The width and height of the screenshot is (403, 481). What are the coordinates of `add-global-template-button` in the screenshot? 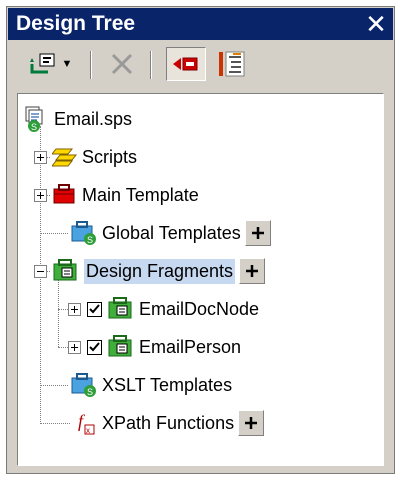 It's located at (257, 233).